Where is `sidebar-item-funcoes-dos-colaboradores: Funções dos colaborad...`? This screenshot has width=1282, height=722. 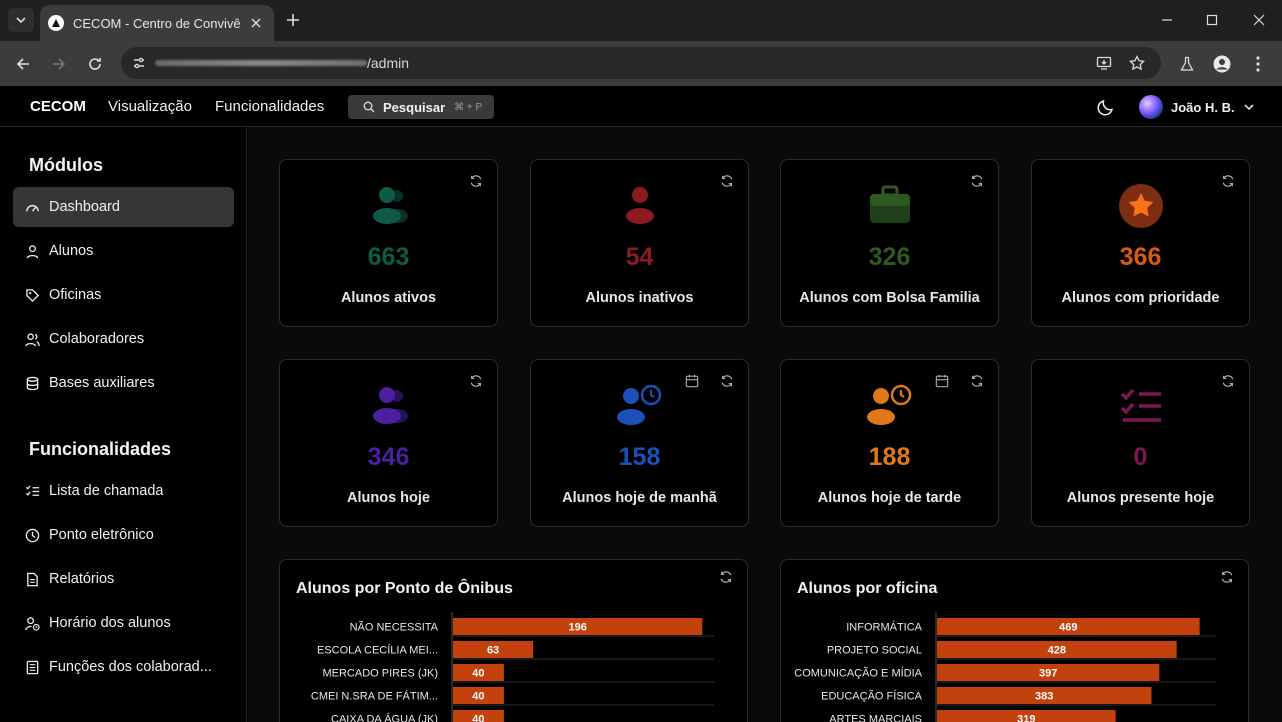 sidebar-item-funcoes-dos-colaboradores: Funções dos colaborad... is located at coordinates (123, 667).